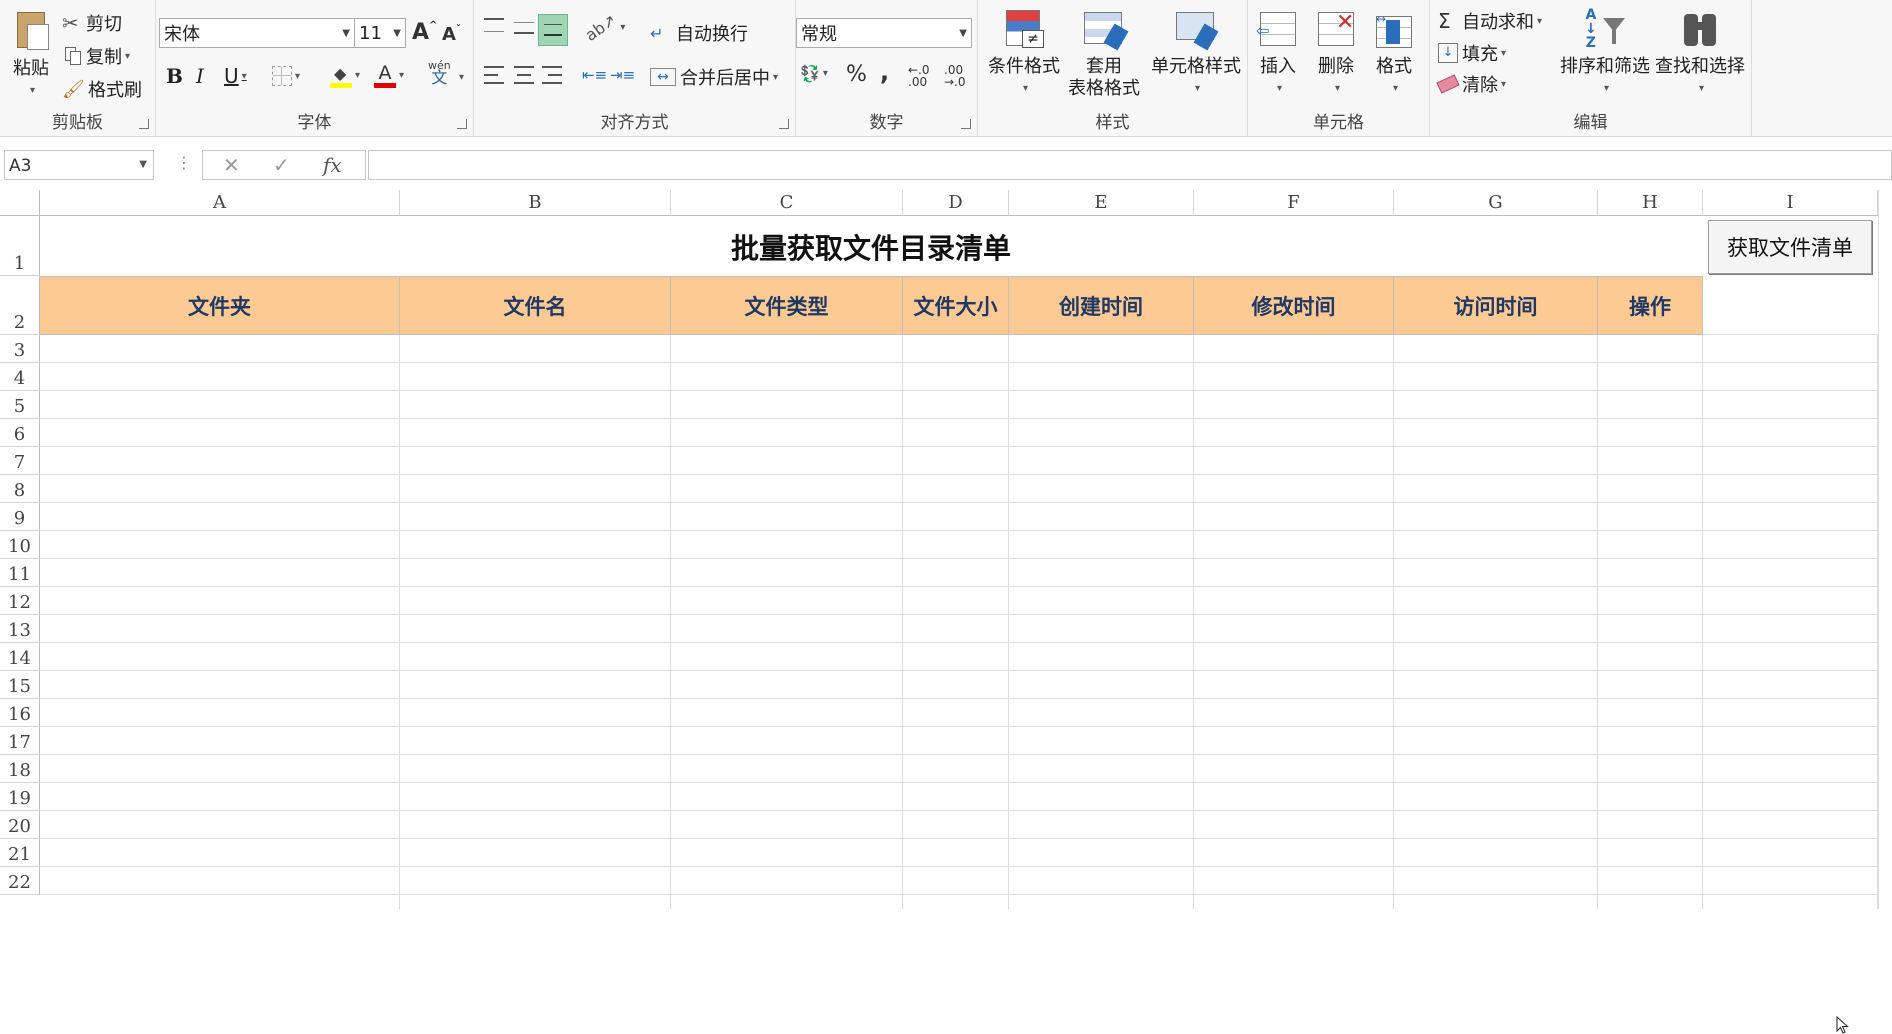 Image resolution: width=1892 pixels, height=1034 pixels. Describe the element at coordinates (956, 203) in the screenshot. I see `column-header: D` at that location.